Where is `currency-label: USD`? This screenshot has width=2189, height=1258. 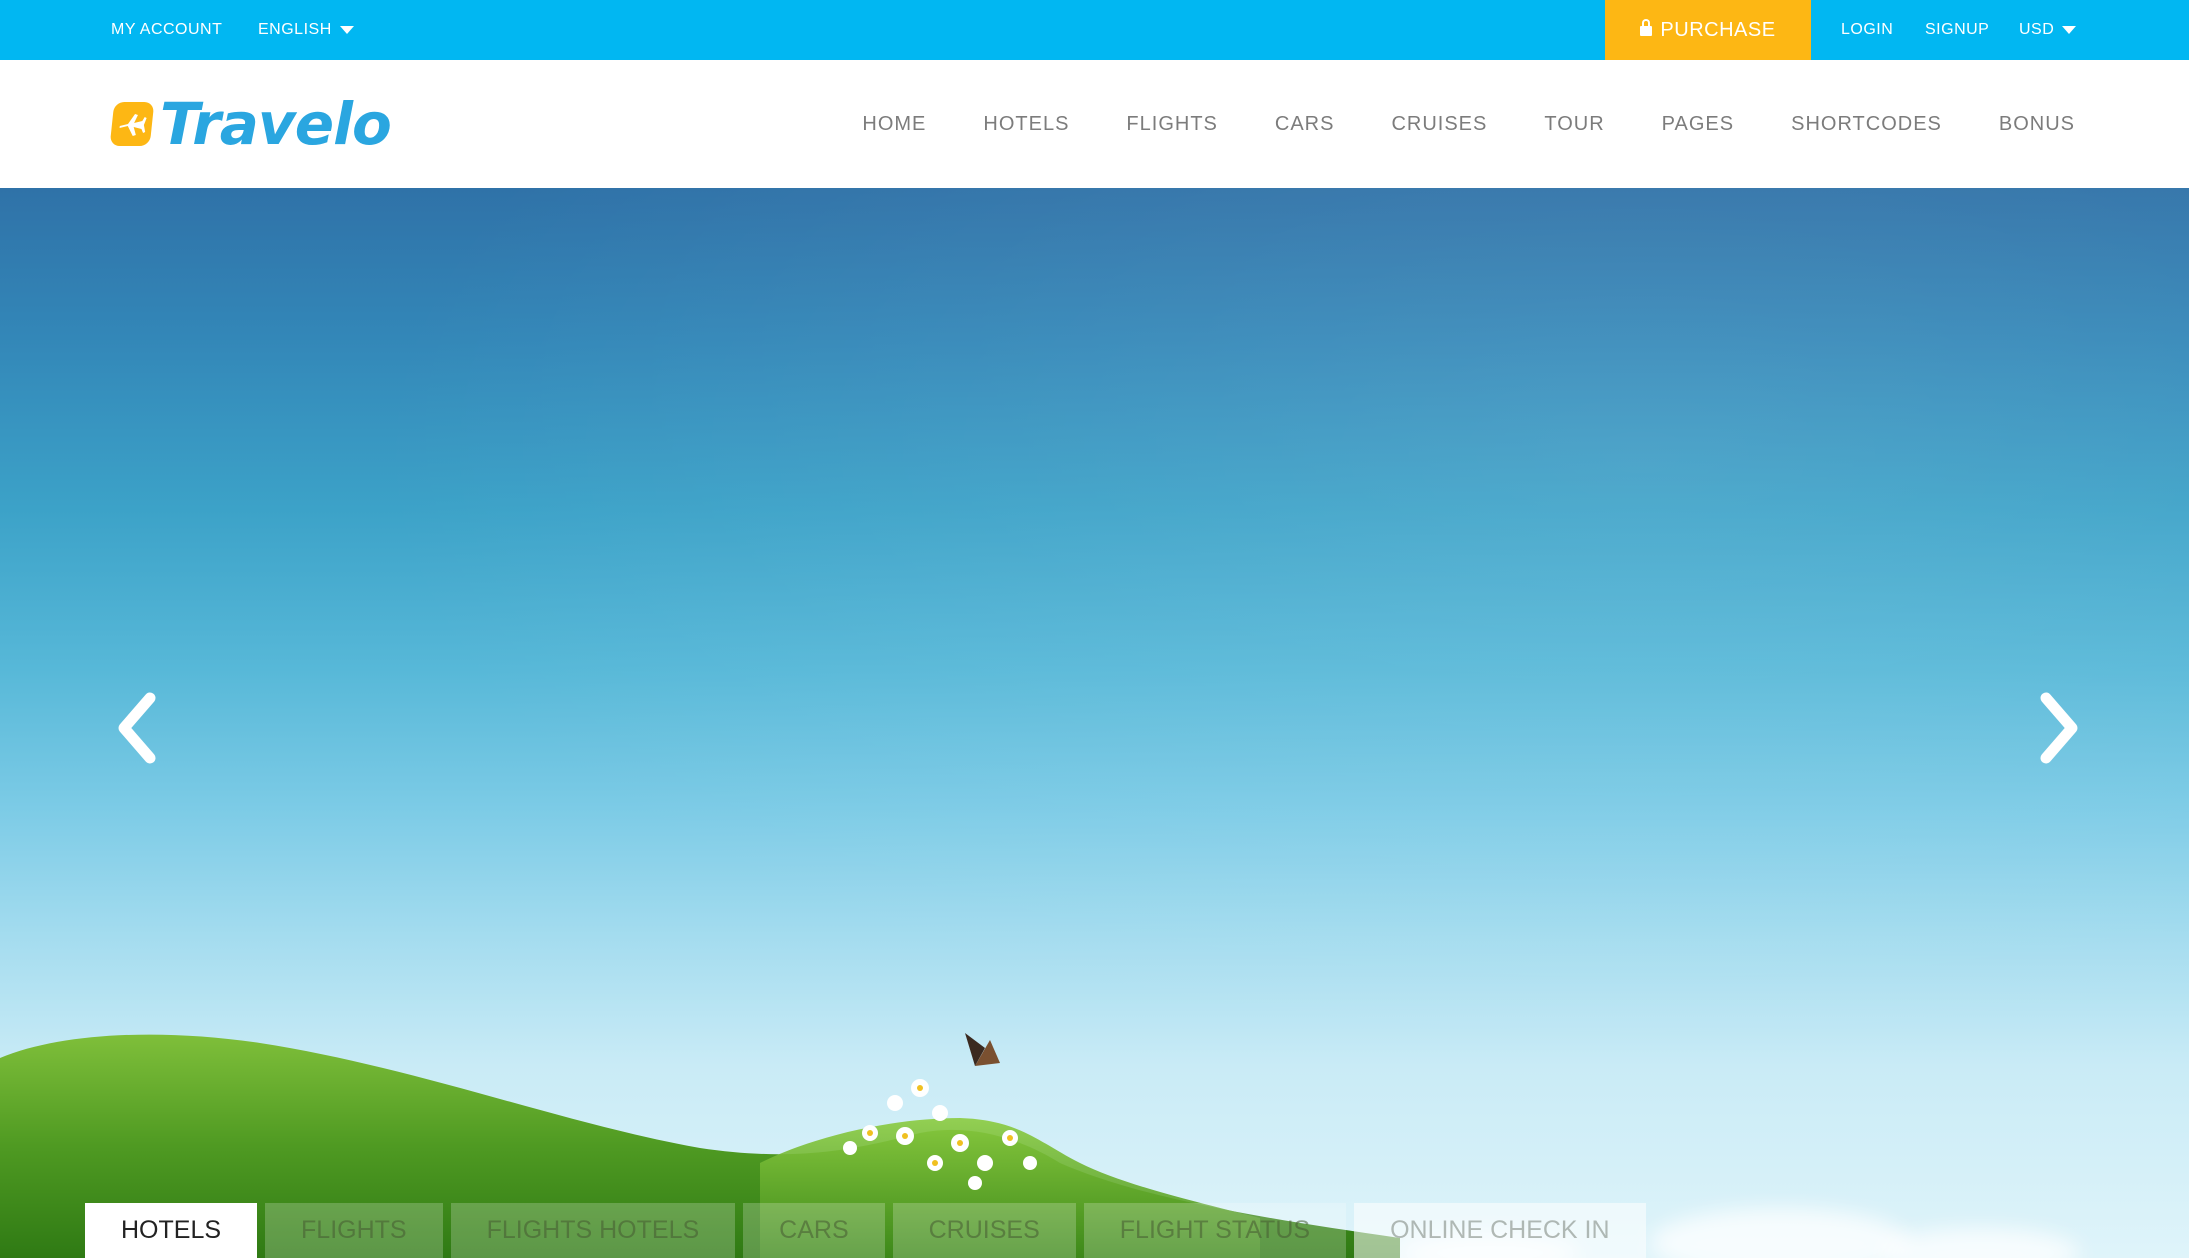
currency-label: USD is located at coordinates (2037, 29).